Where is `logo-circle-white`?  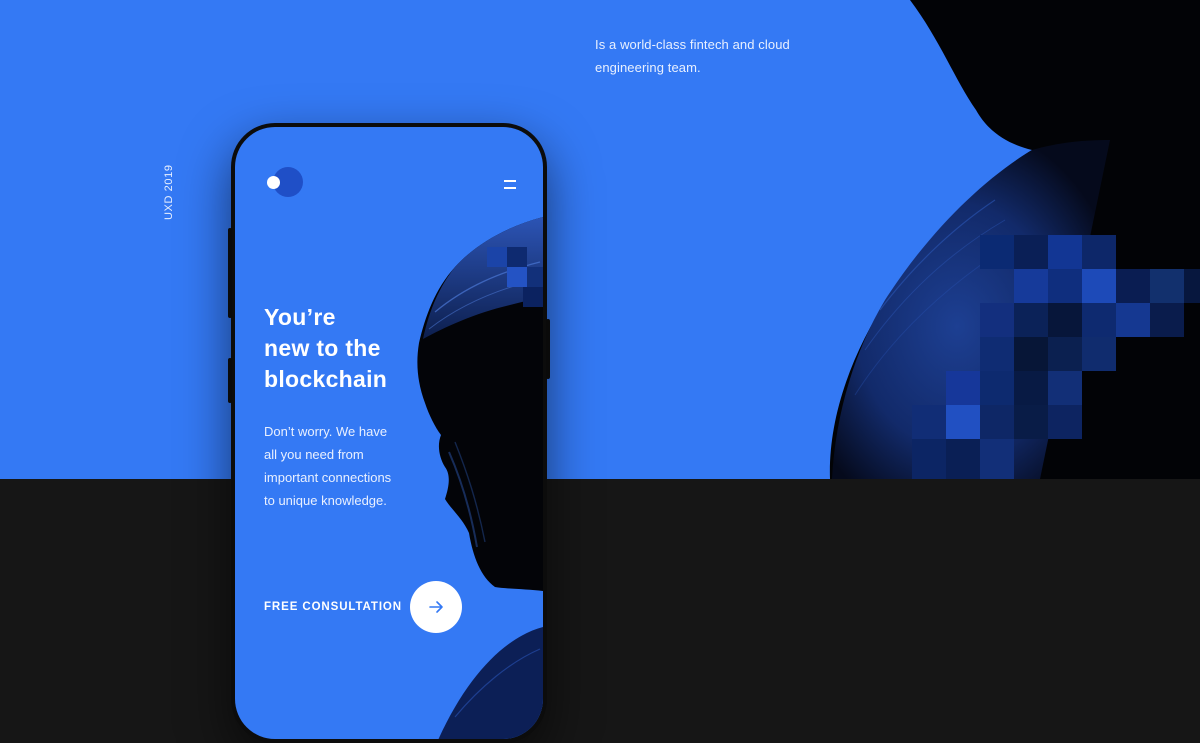 logo-circle-white is located at coordinates (273, 182).